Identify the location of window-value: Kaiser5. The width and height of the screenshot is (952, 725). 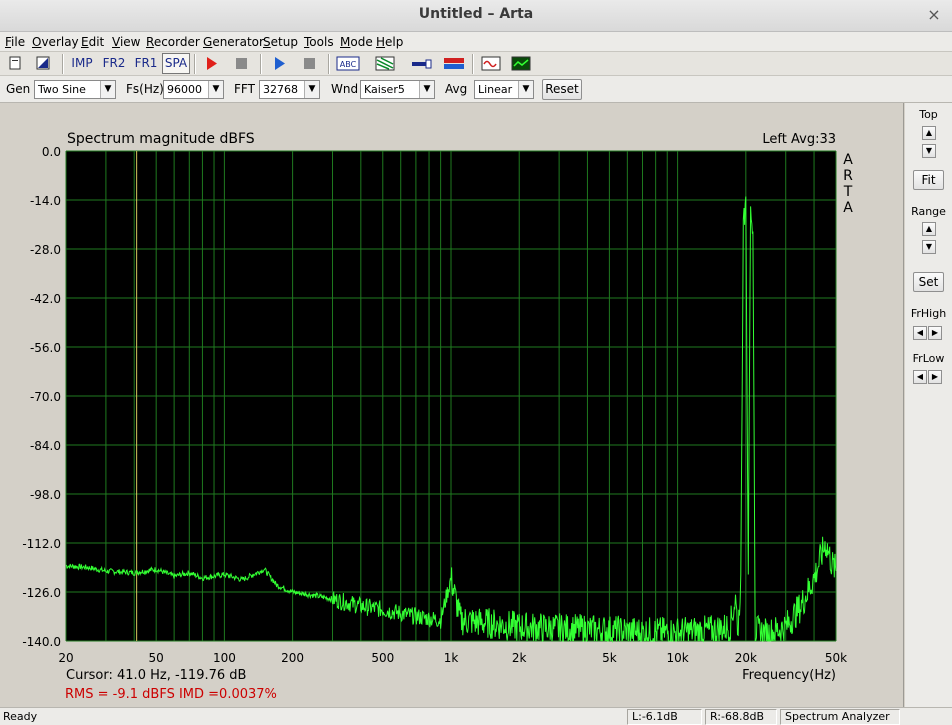
(384, 89).